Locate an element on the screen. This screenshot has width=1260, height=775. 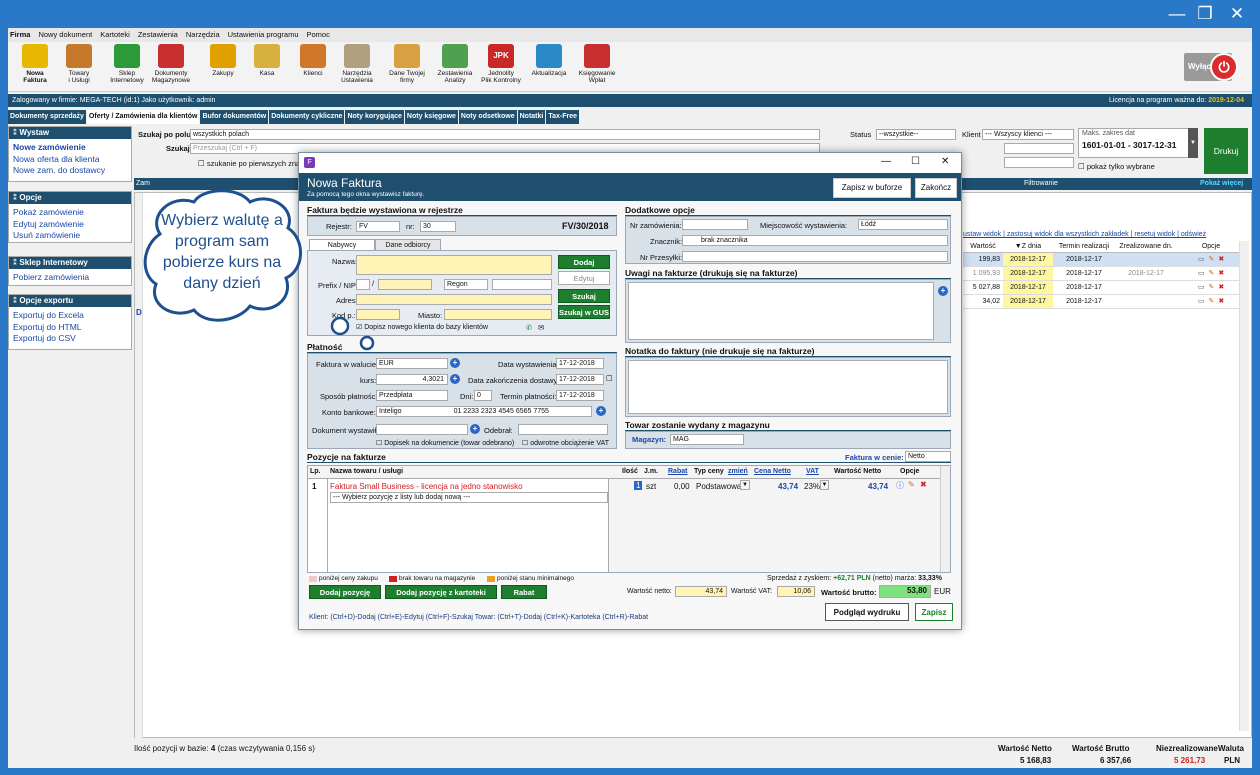
show-more-link: Pokaż więcej is located at coordinates (1221, 184).